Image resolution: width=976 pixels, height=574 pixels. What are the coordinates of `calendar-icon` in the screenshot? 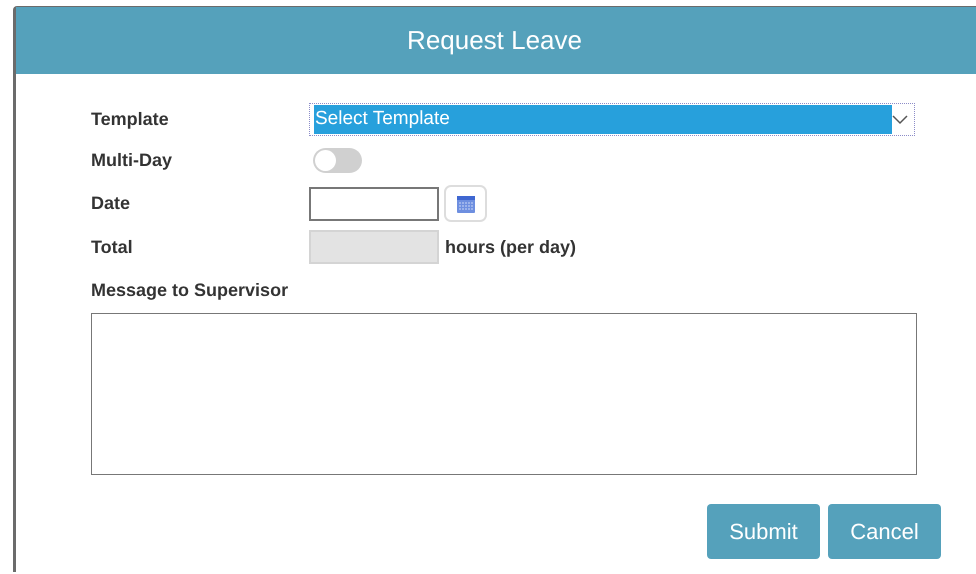 It's located at (466, 204).